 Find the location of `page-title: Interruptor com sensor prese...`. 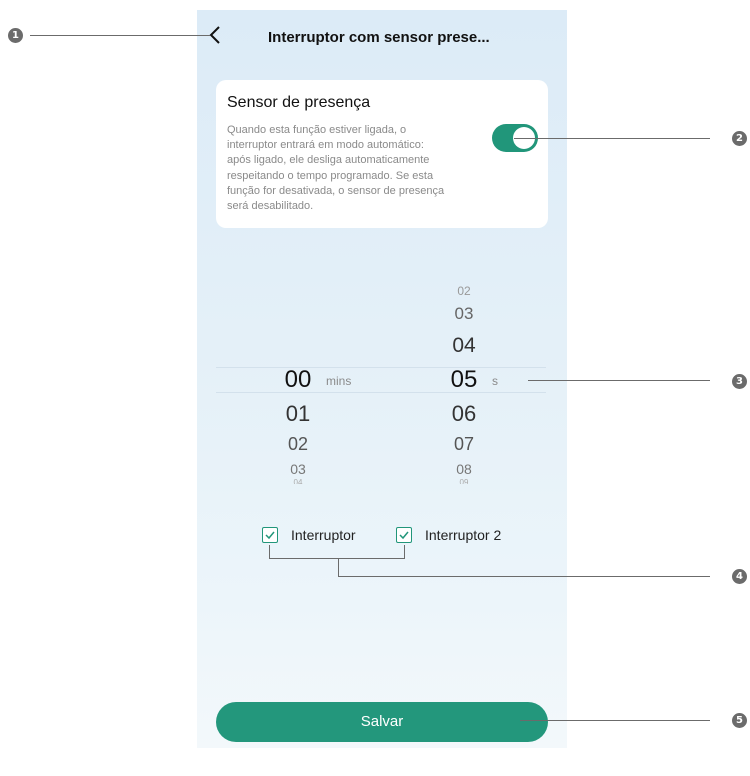

page-title: Interruptor com sensor prese... is located at coordinates (379, 37).